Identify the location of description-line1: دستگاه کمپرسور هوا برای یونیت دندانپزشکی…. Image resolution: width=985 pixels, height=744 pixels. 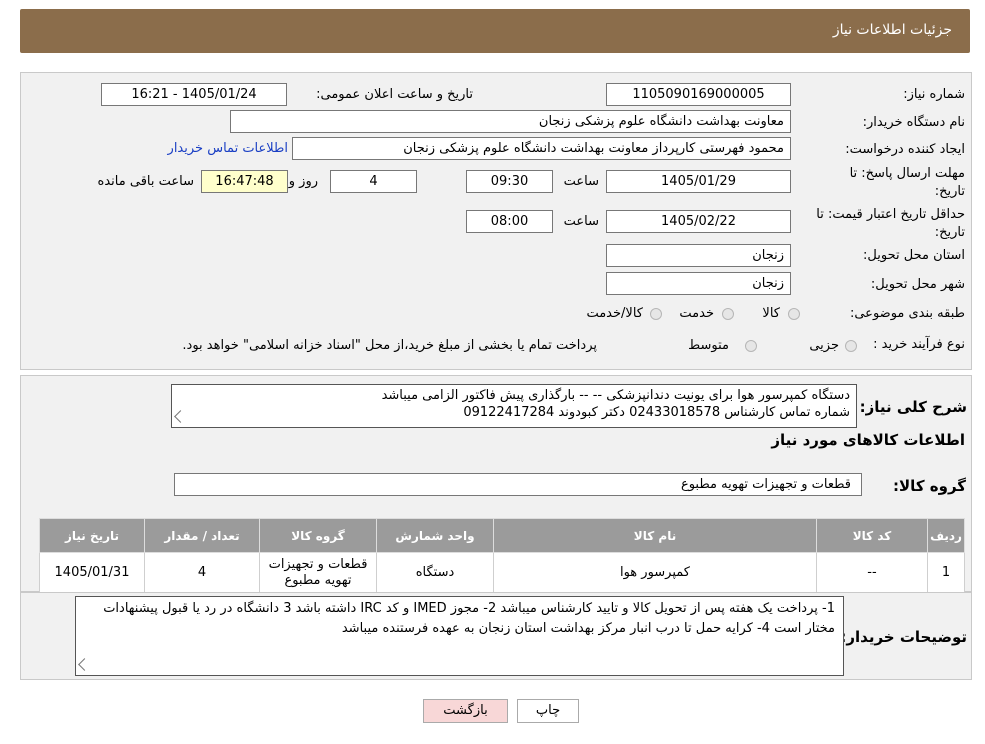
(615, 395).